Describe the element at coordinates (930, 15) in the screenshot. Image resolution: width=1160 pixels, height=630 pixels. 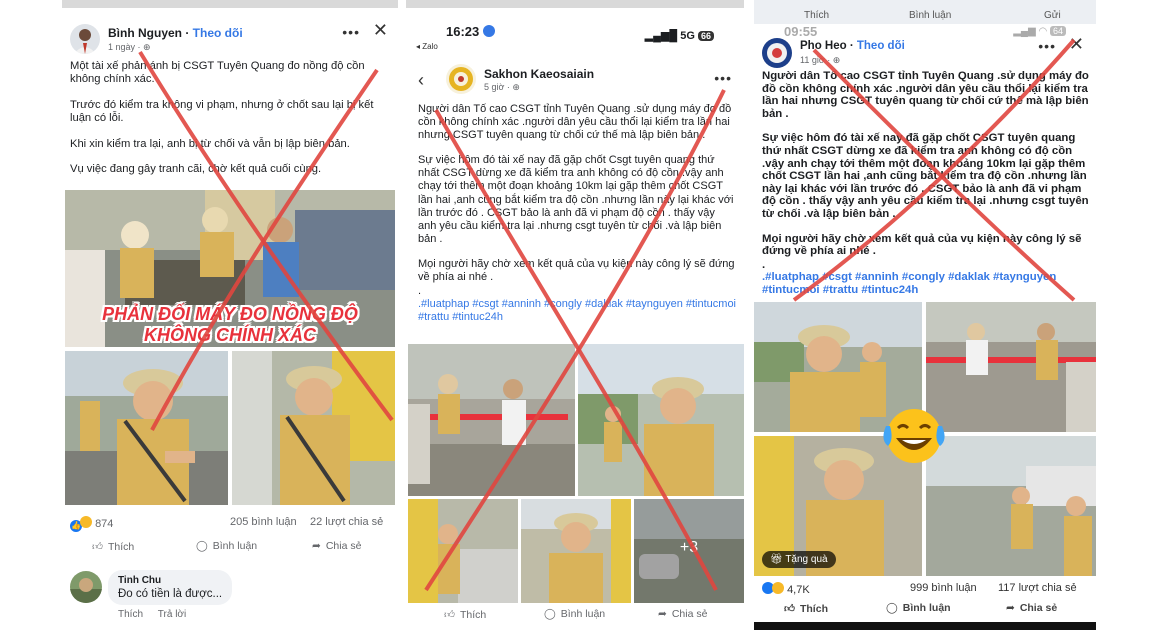
I see `top-comment: Bình luận` at that location.